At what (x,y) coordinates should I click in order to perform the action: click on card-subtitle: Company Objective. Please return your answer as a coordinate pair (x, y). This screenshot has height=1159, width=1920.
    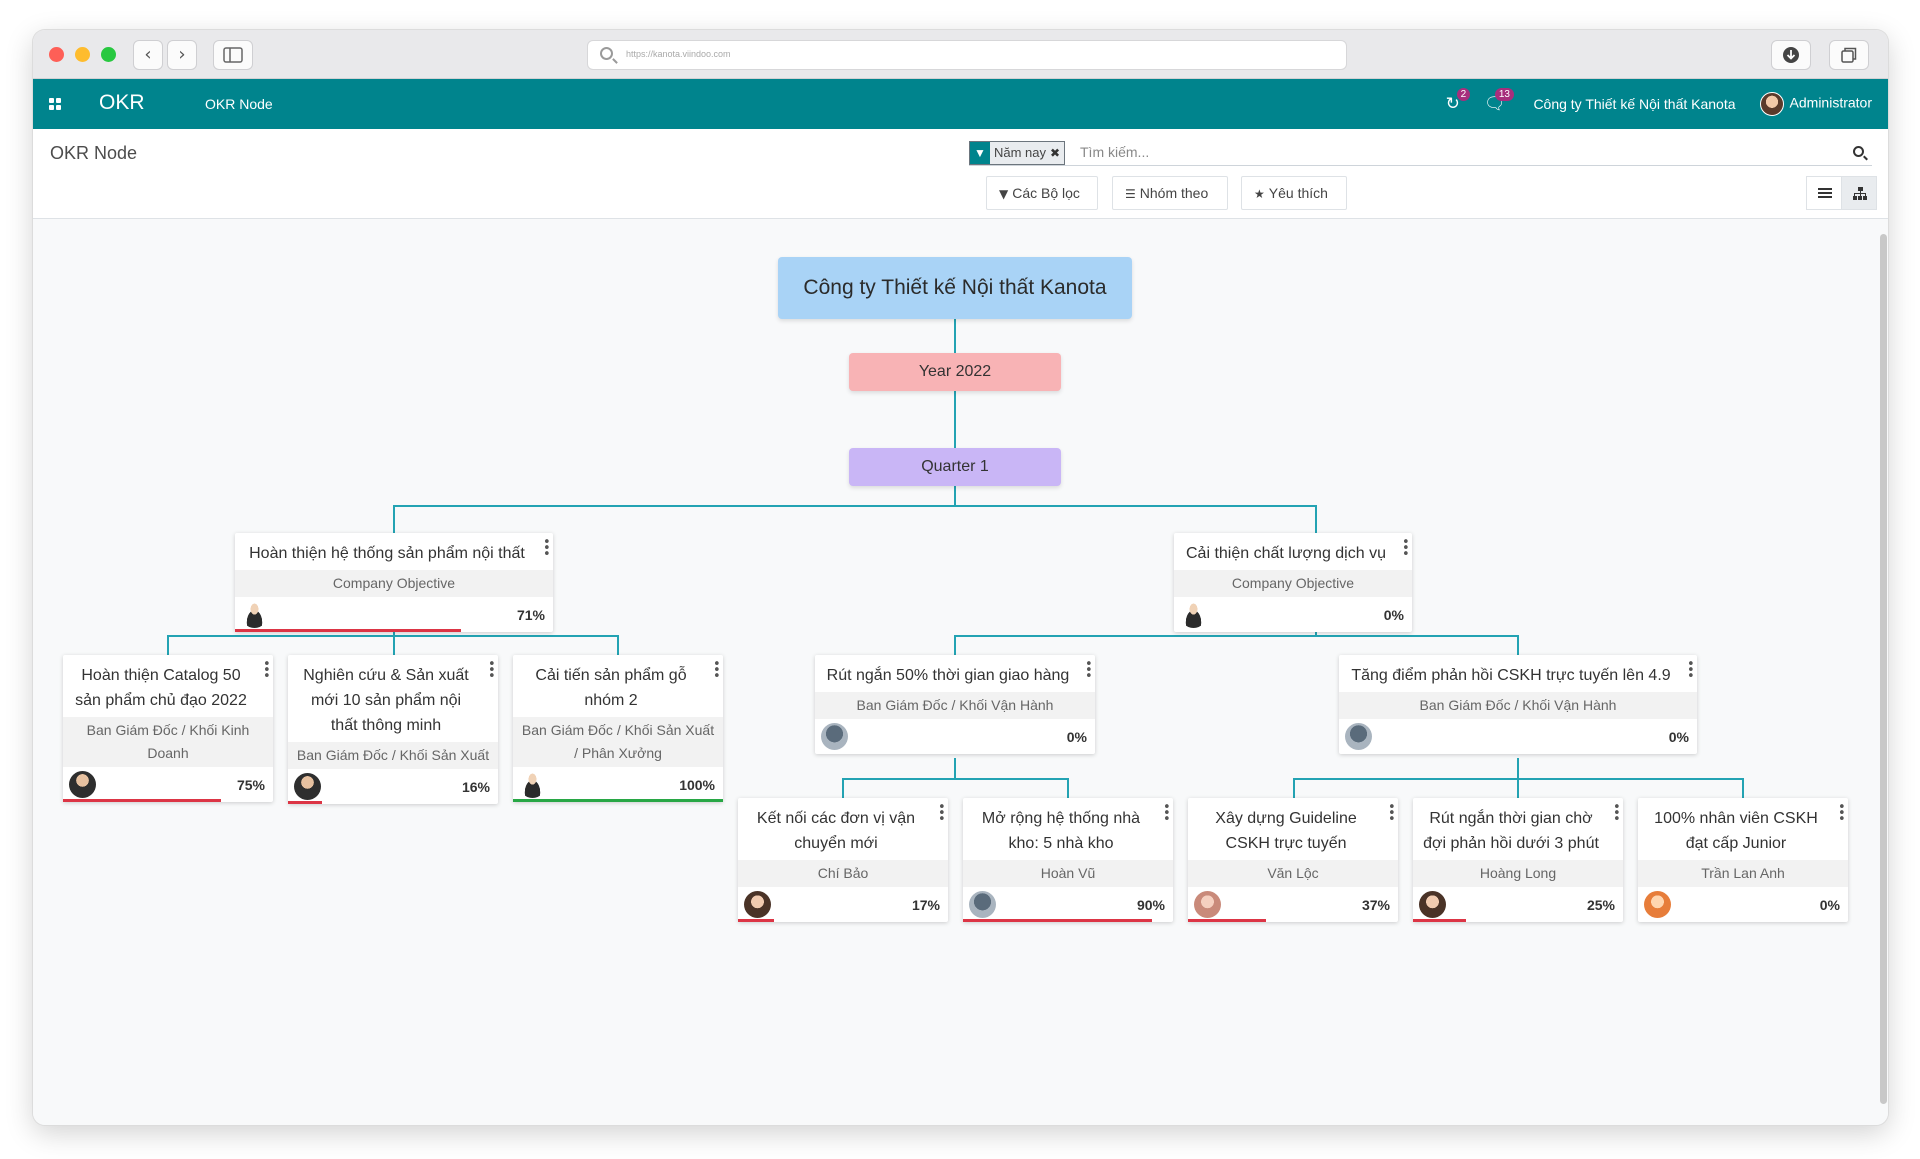
    Looking at the image, I should click on (1293, 583).